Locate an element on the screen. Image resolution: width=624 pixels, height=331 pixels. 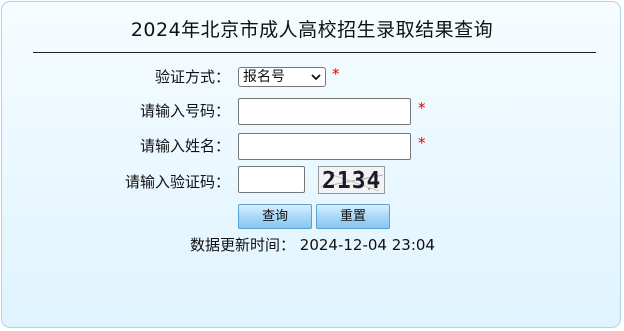
name-input is located at coordinates (324, 146).